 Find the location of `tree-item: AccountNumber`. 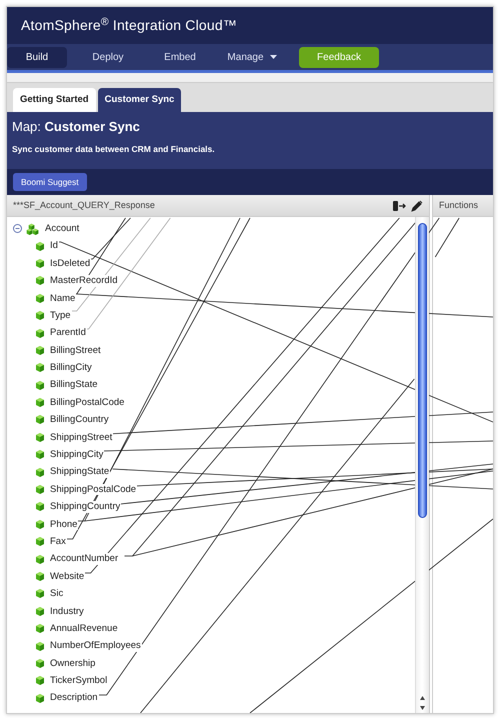

tree-item: AccountNumber is located at coordinates (84, 559).